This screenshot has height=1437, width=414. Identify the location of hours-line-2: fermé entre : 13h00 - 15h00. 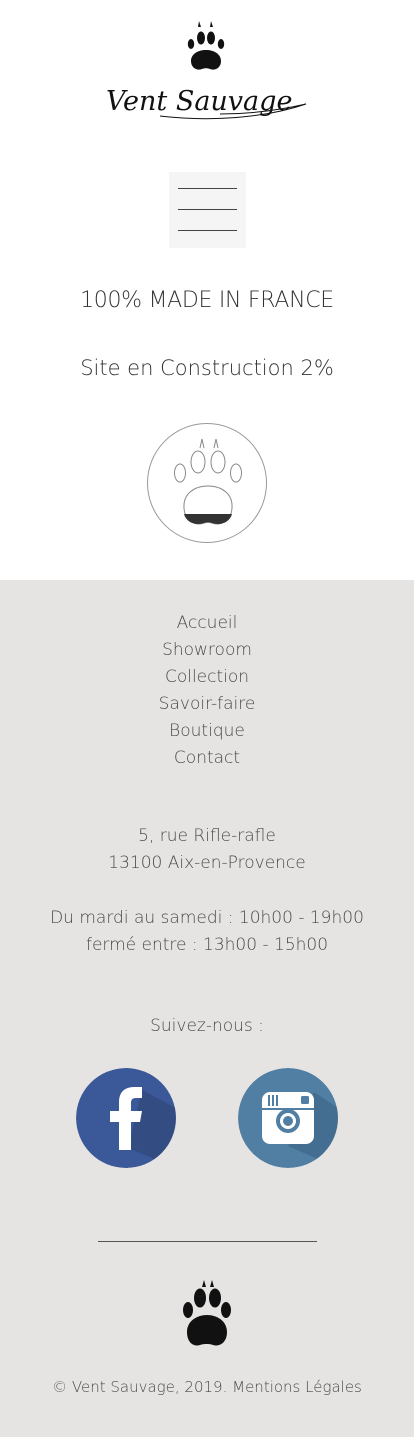
(207, 945).